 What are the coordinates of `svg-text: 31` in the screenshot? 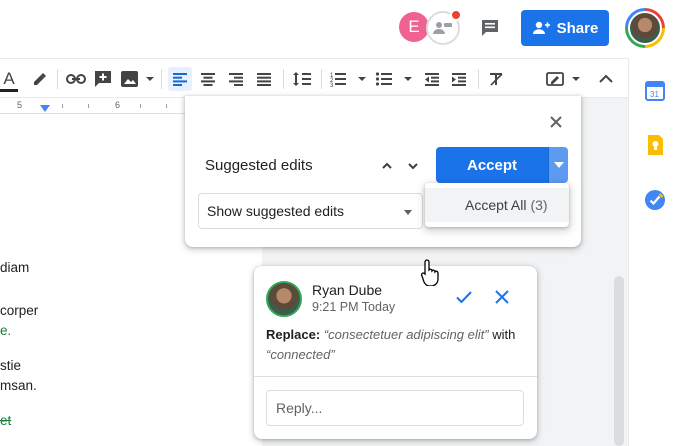 It's located at (654, 94).